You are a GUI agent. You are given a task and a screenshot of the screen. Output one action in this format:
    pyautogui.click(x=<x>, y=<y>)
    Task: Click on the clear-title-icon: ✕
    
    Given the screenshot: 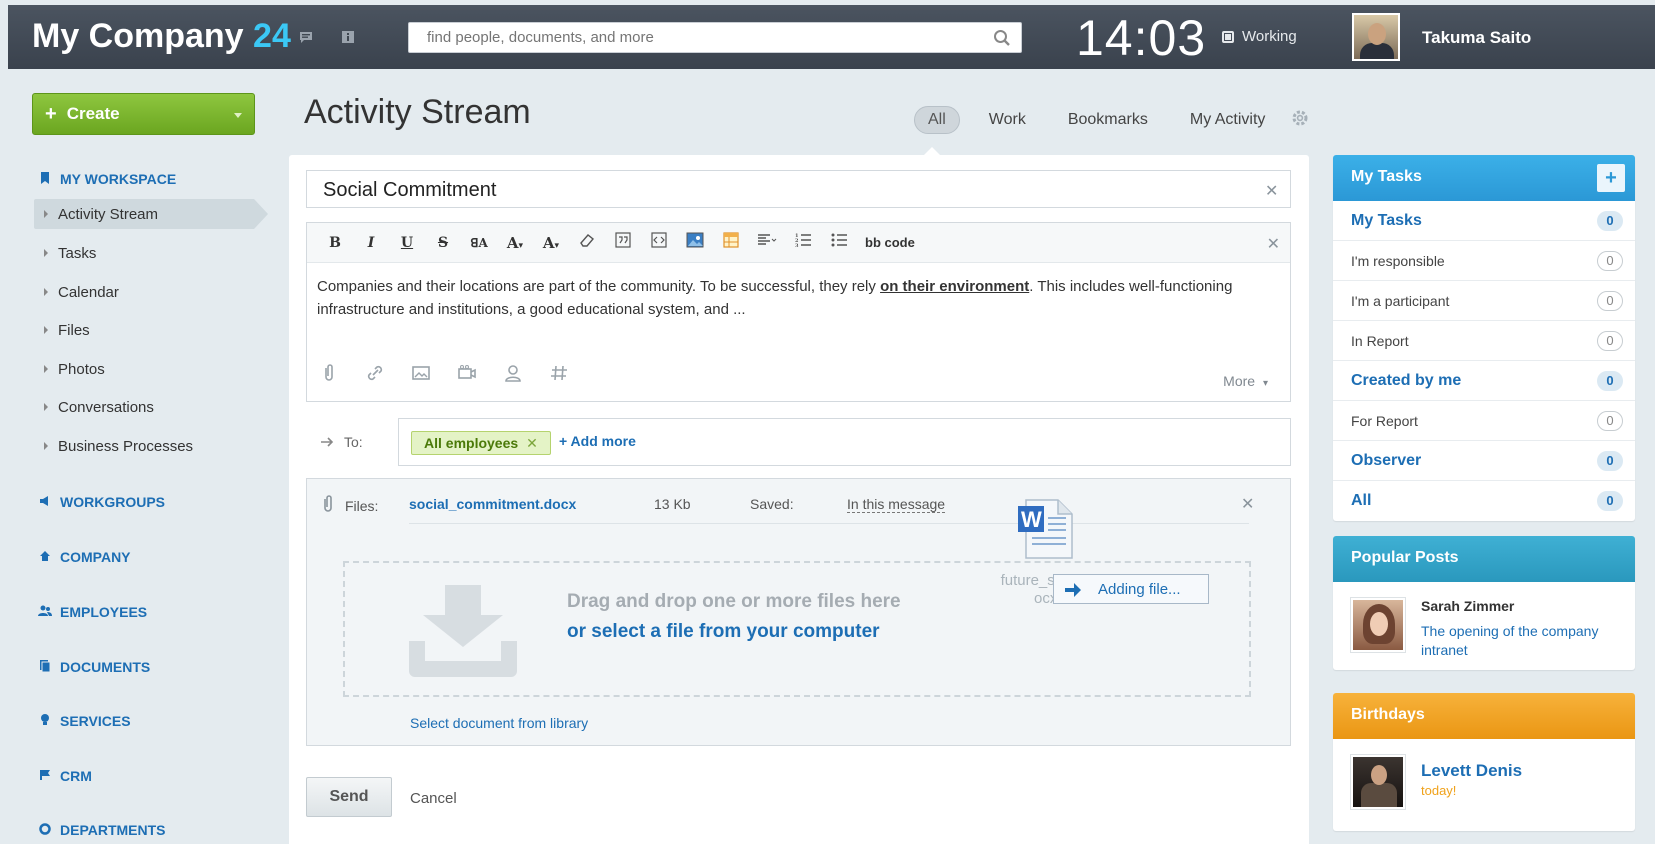 What is the action you would take?
    pyautogui.click(x=1271, y=191)
    